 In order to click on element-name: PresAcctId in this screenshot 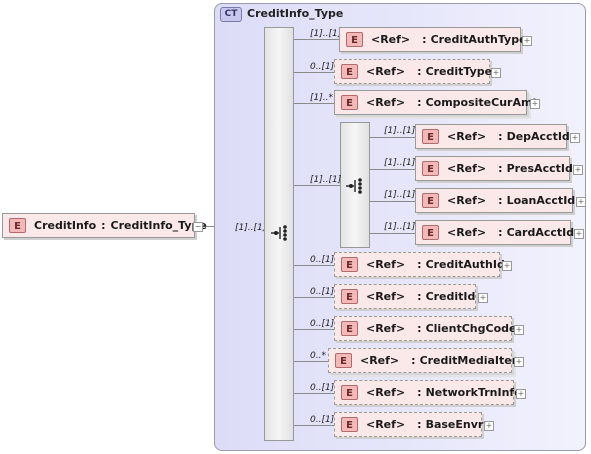, I will do `click(539, 168)`.